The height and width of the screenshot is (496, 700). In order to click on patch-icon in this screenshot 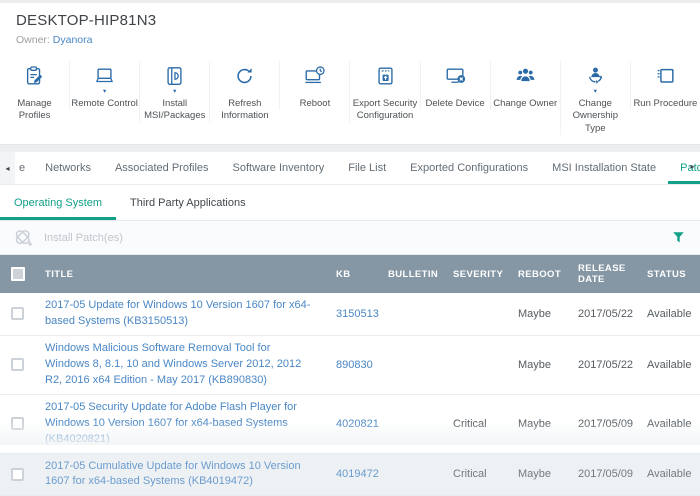, I will do `click(25, 238)`.